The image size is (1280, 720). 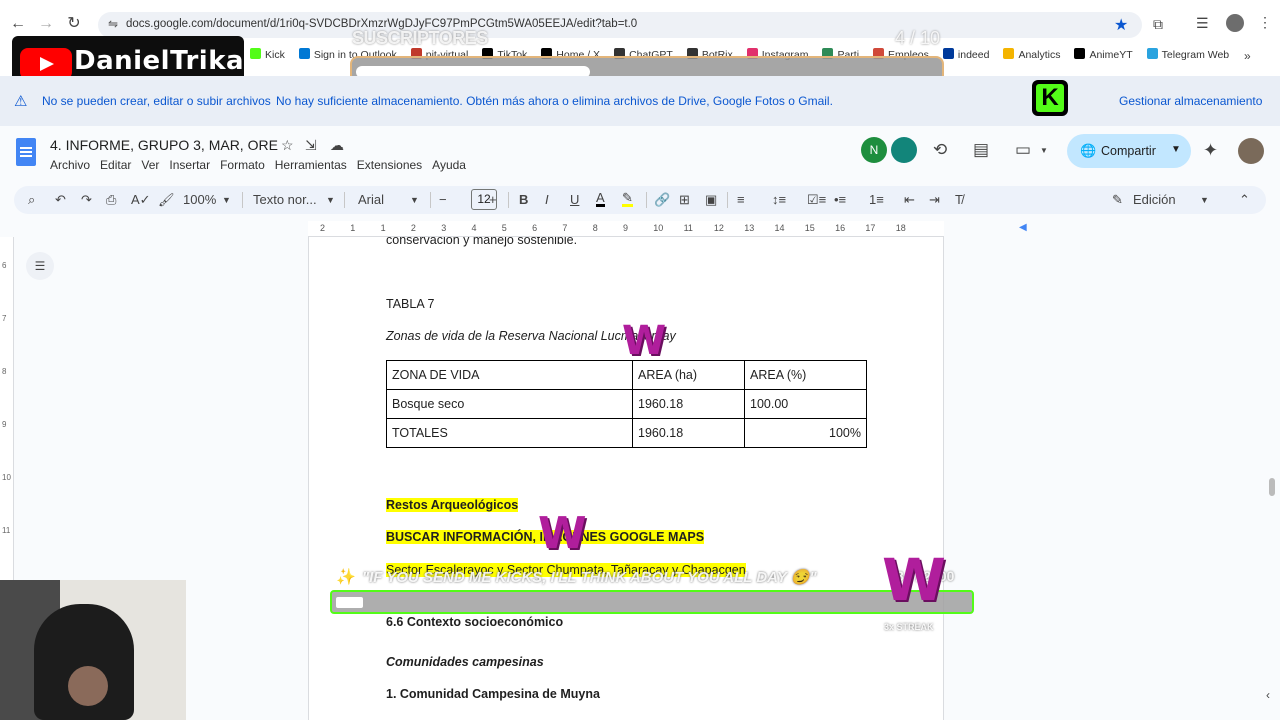 What do you see at coordinates (658, 228) in the screenshot?
I see `ruler-number: 10` at bounding box center [658, 228].